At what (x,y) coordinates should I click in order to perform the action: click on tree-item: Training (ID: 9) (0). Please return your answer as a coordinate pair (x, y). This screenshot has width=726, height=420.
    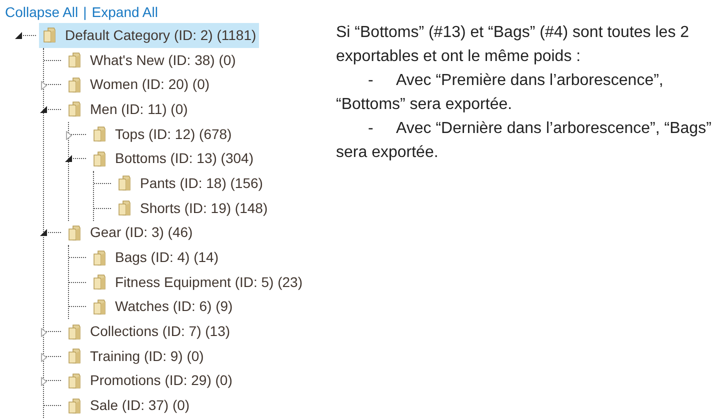
    Looking at the image, I should click on (135, 356).